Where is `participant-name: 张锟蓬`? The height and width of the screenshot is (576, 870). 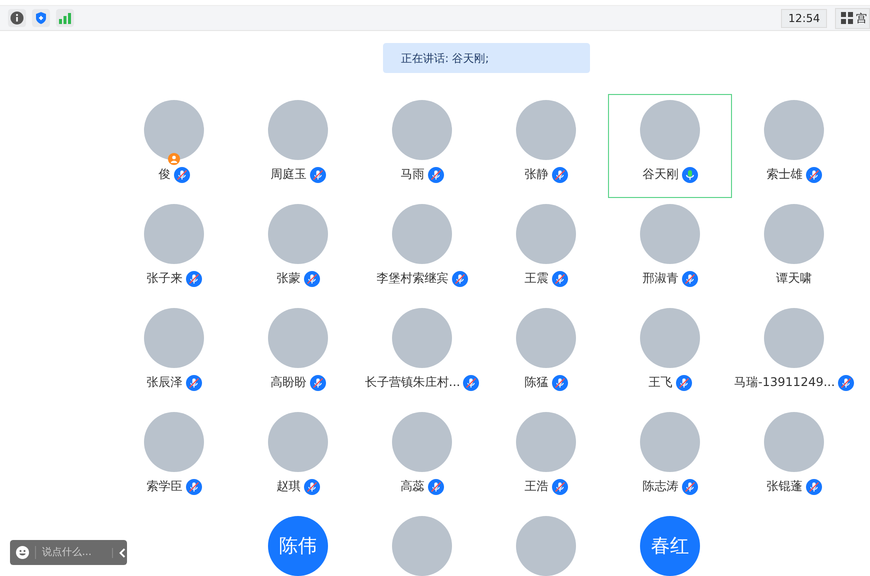
participant-name: 张锟蓬 is located at coordinates (784, 486).